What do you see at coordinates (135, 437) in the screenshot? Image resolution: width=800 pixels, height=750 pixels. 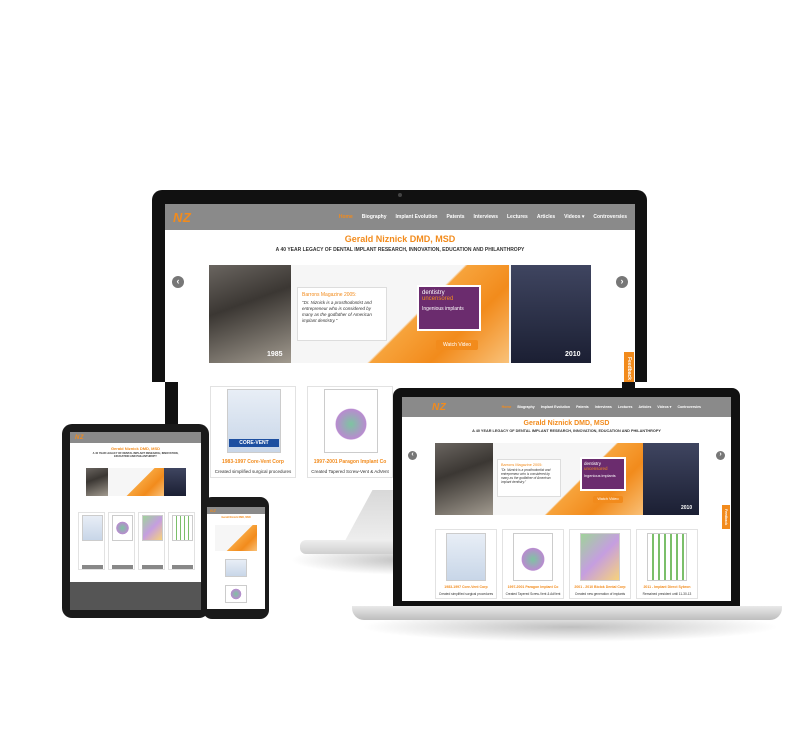 I see `tablet-nav: NZ` at bounding box center [135, 437].